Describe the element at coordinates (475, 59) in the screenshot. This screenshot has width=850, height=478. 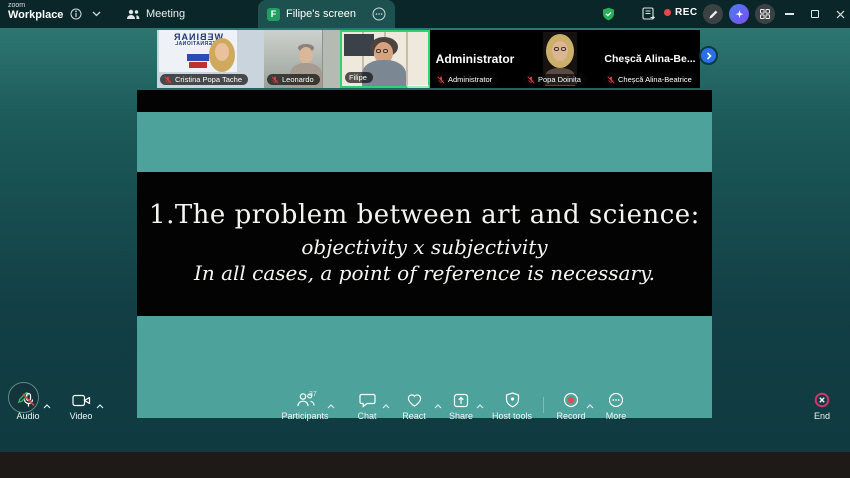
I see `video-tile-administrator: Administrator Administrator` at that location.